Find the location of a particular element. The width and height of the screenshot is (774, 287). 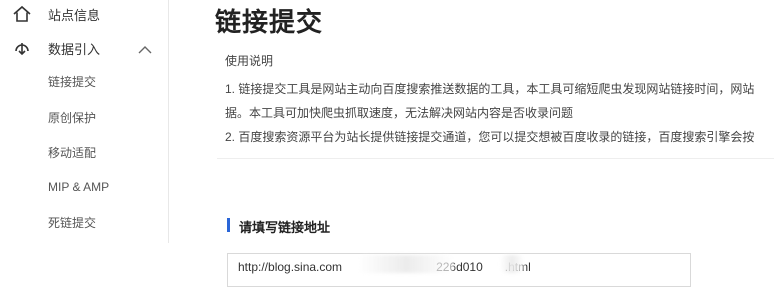

divider is located at coordinates (495, 158).